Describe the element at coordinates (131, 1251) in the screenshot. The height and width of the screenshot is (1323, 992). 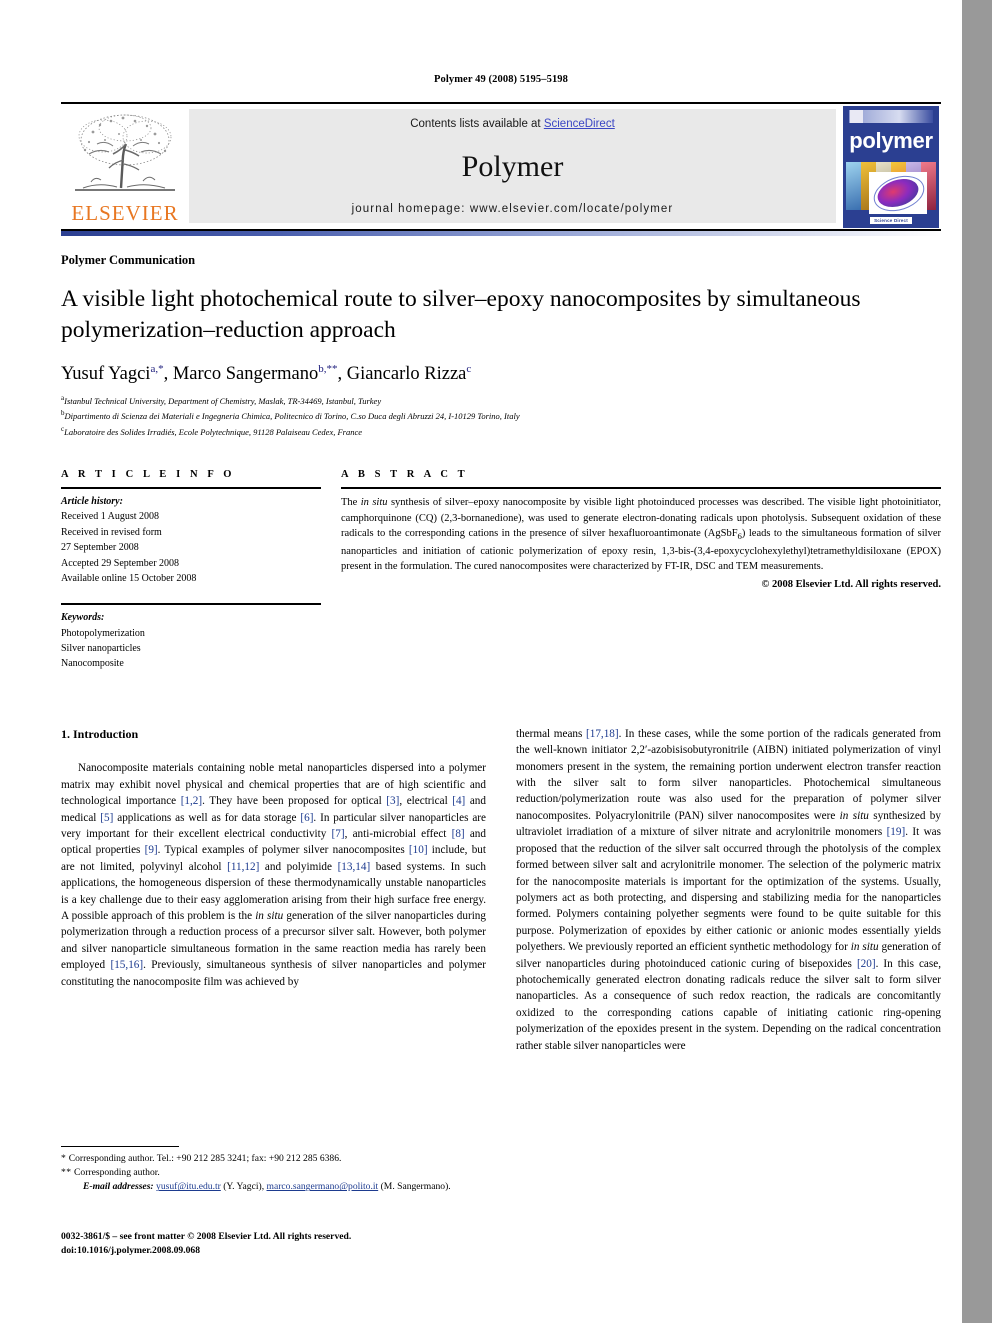
I see `doi-line: doi:10.1016/j.polymer.2008.09.068` at that location.